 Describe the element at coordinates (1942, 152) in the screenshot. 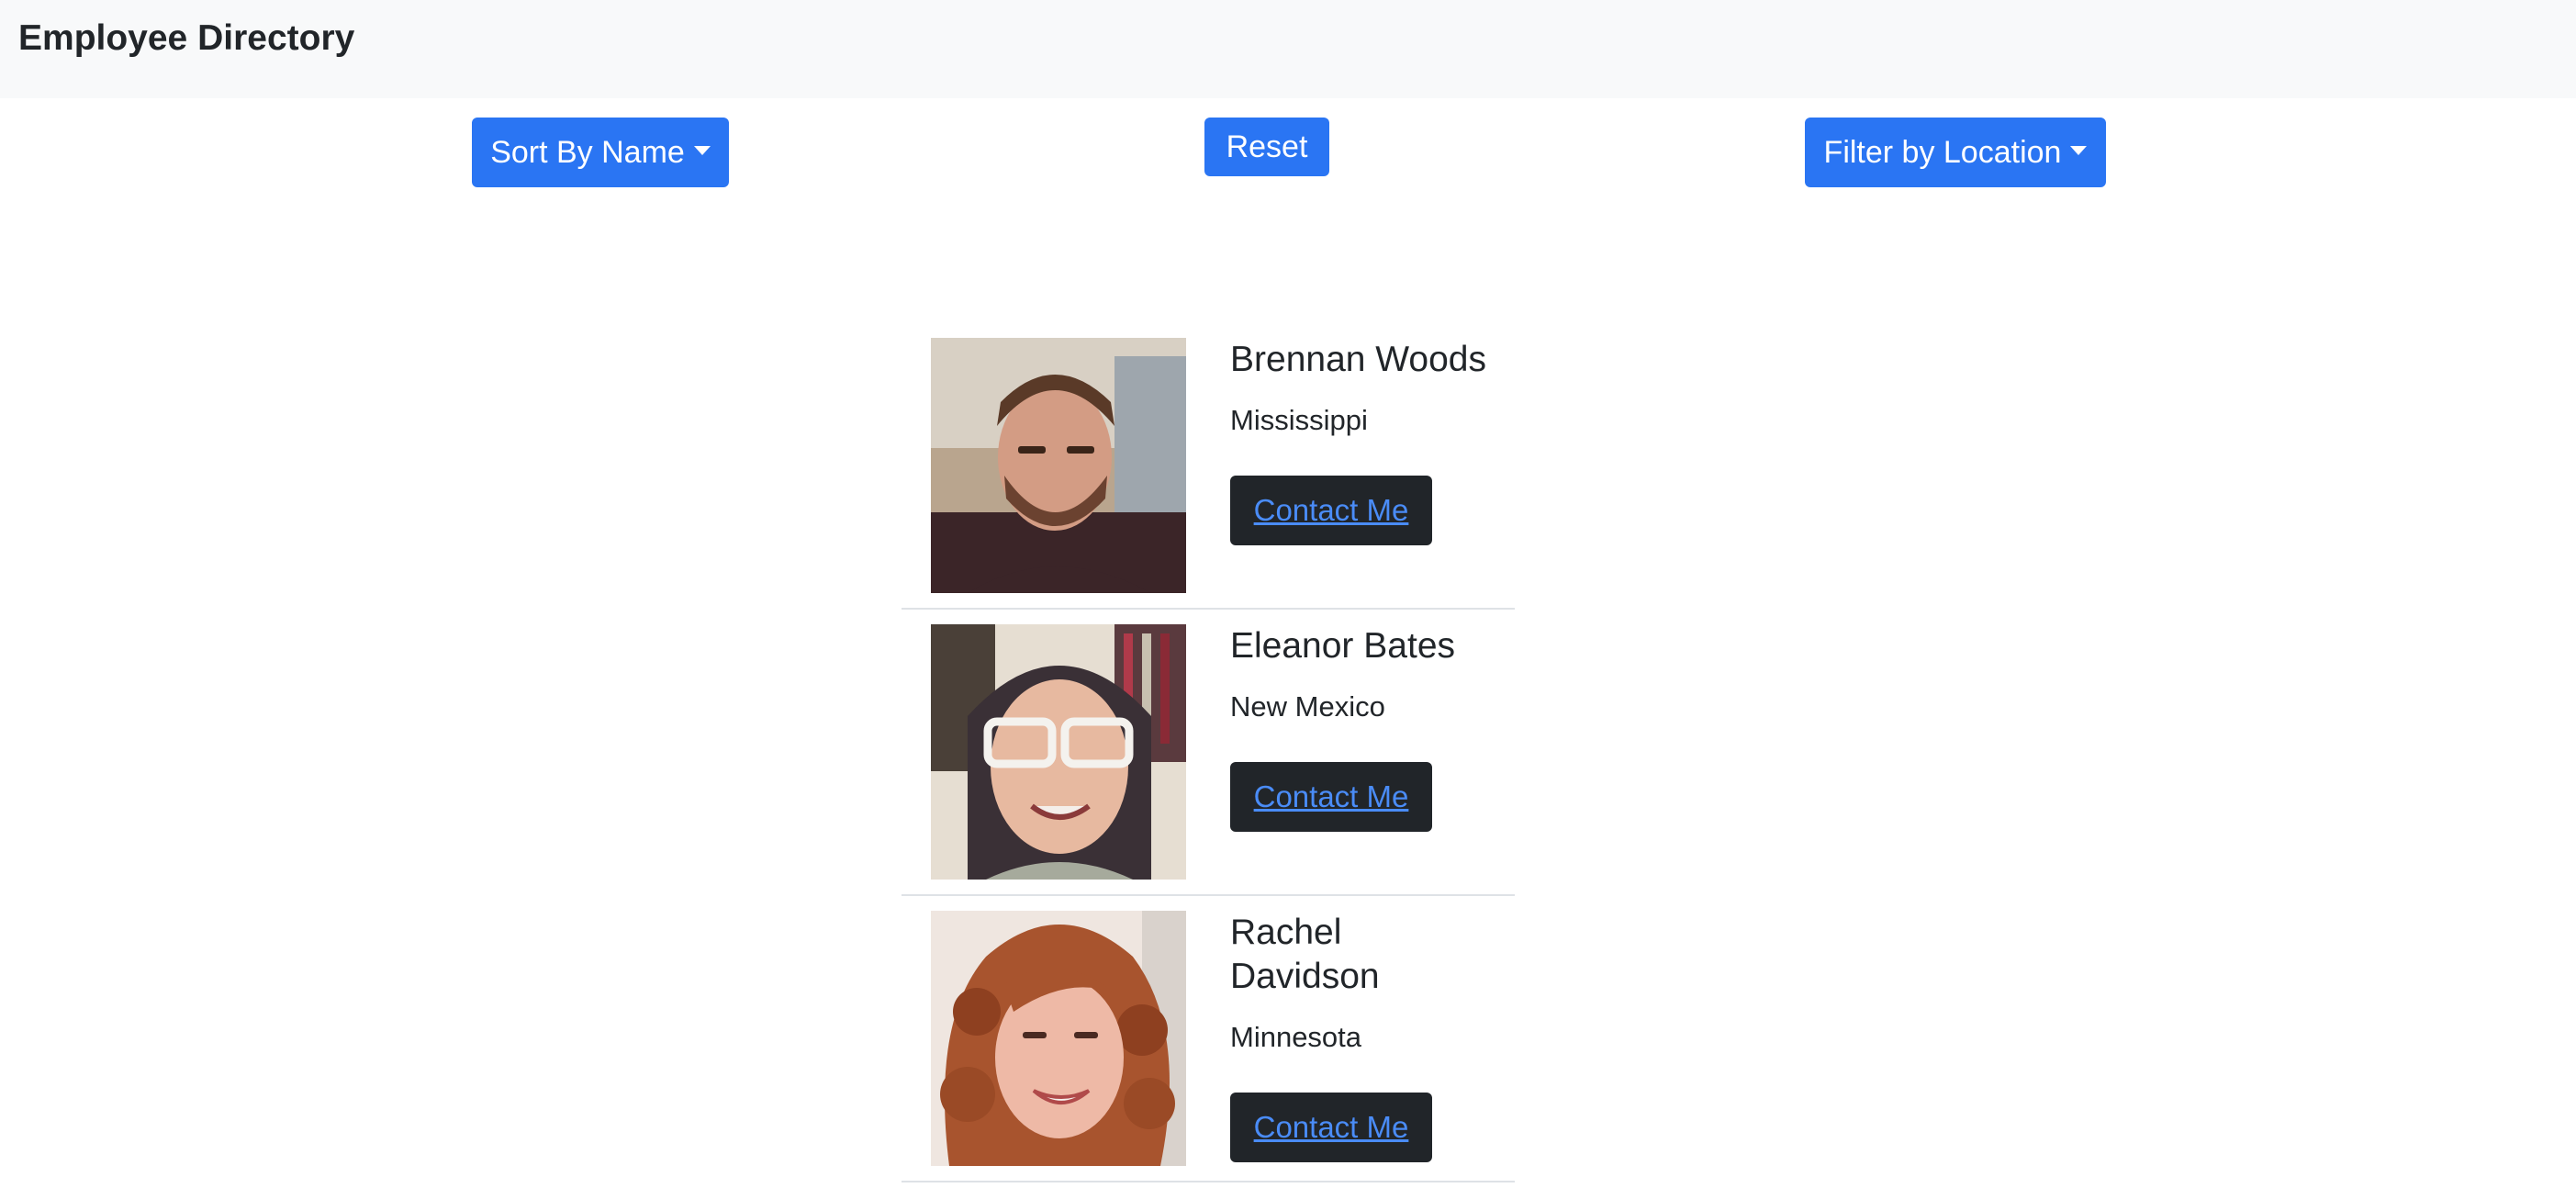

I see `filter-by-location-label: Filter by Location` at that location.